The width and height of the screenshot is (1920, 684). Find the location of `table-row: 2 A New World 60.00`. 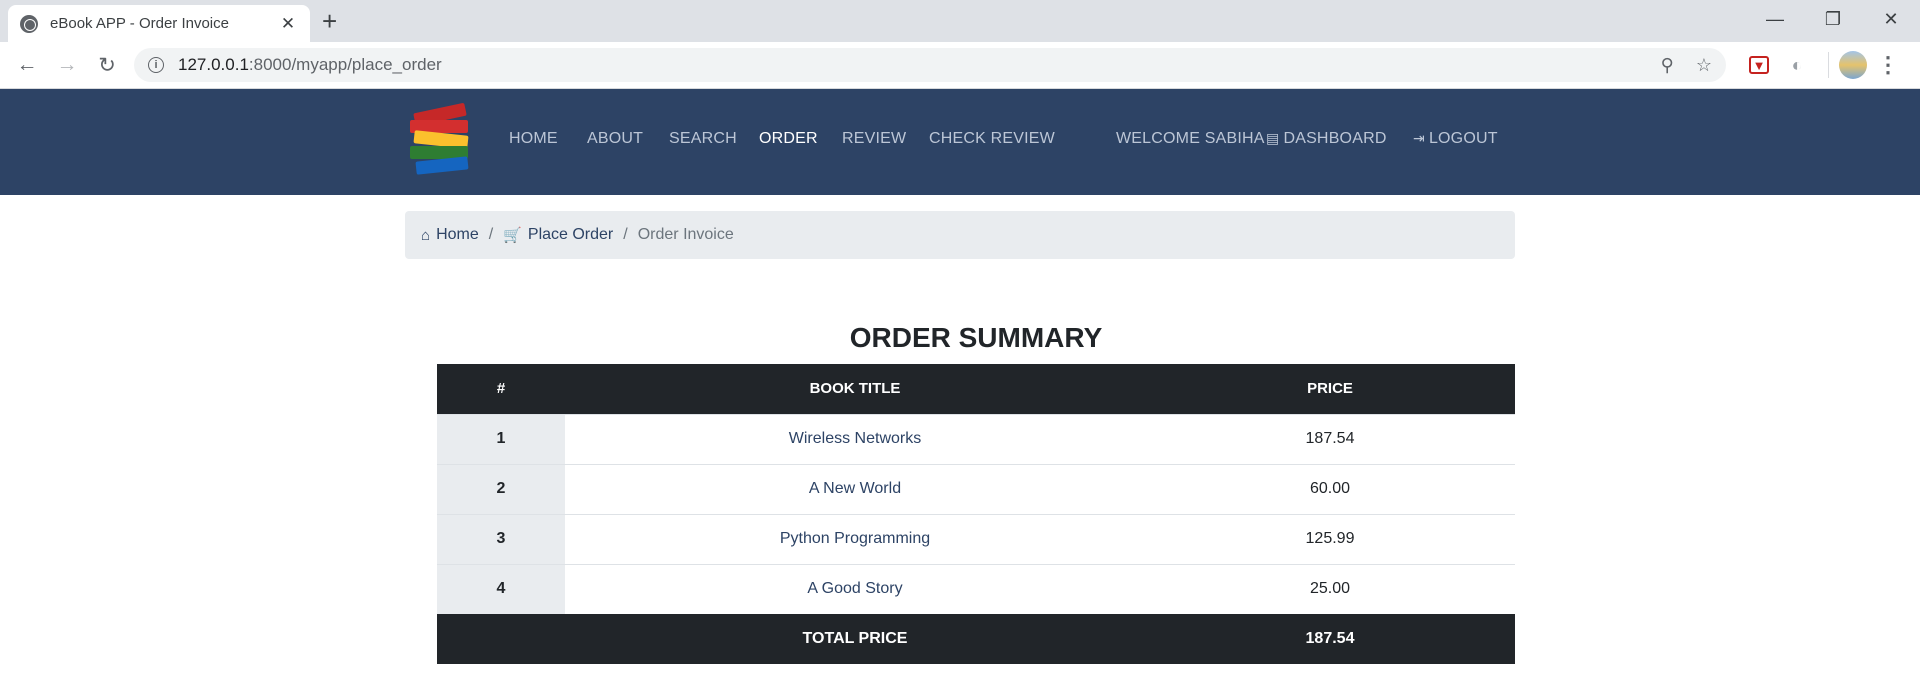

table-row: 2 A New World 60.00 is located at coordinates (976, 488).